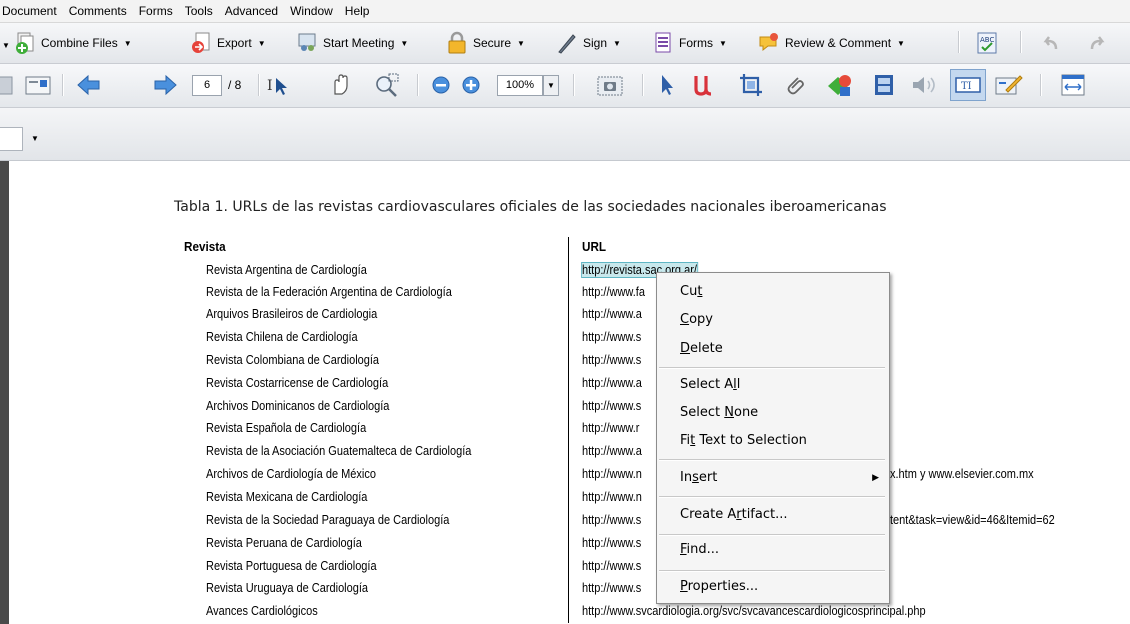  Describe the element at coordinates (743, 440) in the screenshot. I see `menu-item-fit-text: Fit Text to Selection` at that location.